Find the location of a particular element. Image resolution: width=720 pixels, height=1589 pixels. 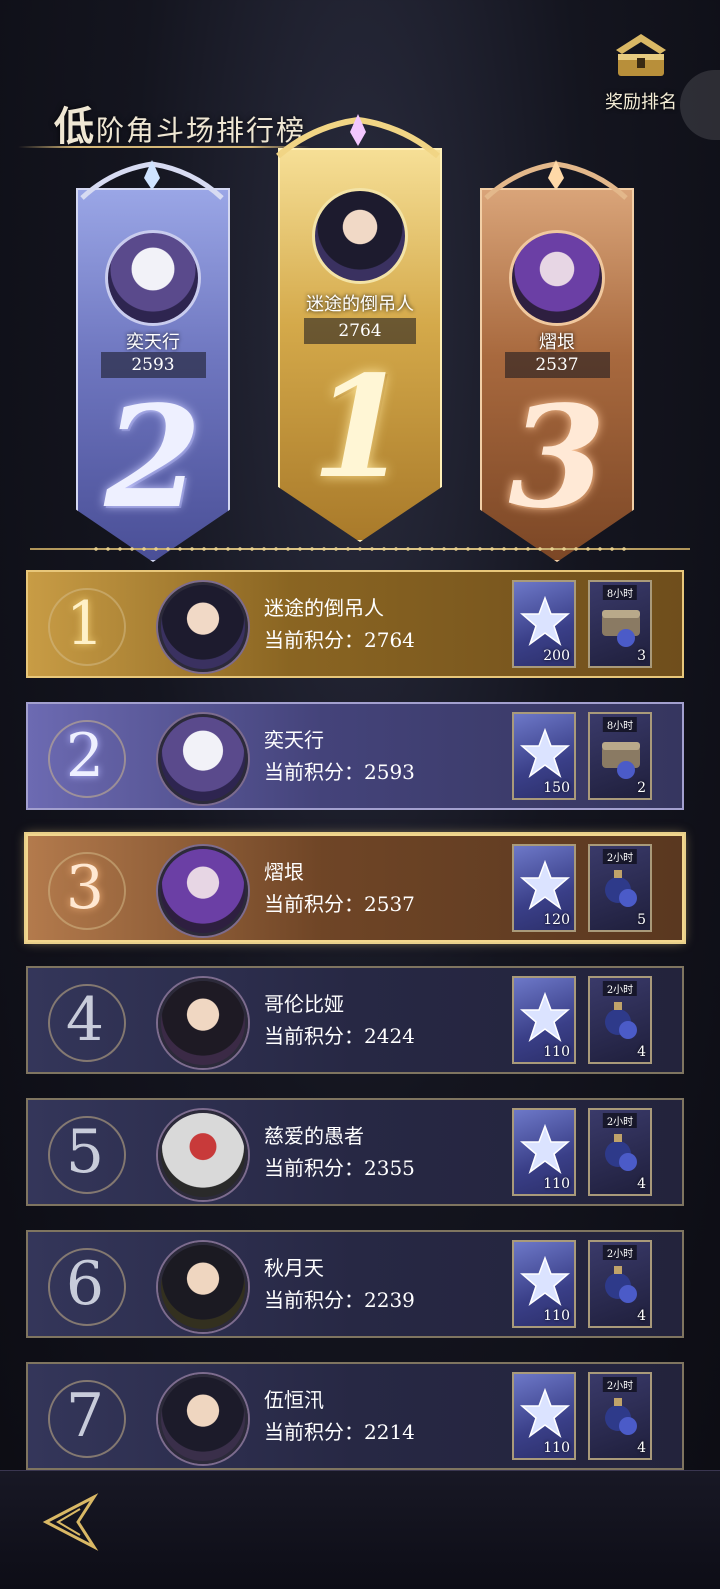

gold-crown-icon is located at coordinates (358, 136).